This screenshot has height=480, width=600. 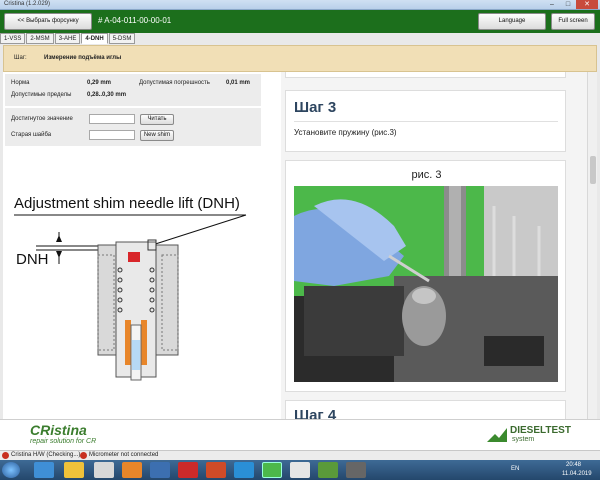 What do you see at coordinates (135, 20) in the screenshot?
I see `injector-code: # A-04-011-00-00-01` at bounding box center [135, 20].